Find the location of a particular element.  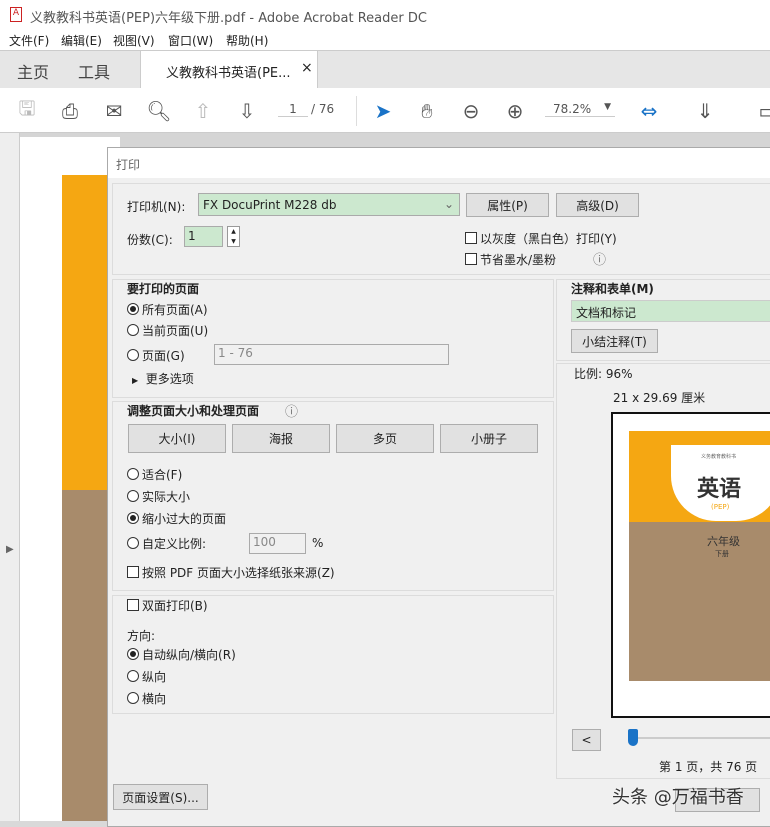

more-options-toggle: ▶ 更多选项 is located at coordinates (163, 378).